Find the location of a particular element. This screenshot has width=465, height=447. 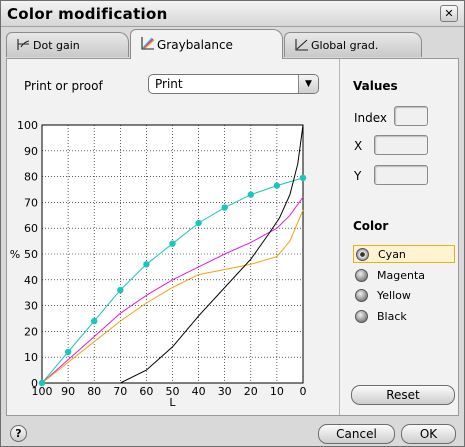

close-button: ✕ is located at coordinates (449, 13).